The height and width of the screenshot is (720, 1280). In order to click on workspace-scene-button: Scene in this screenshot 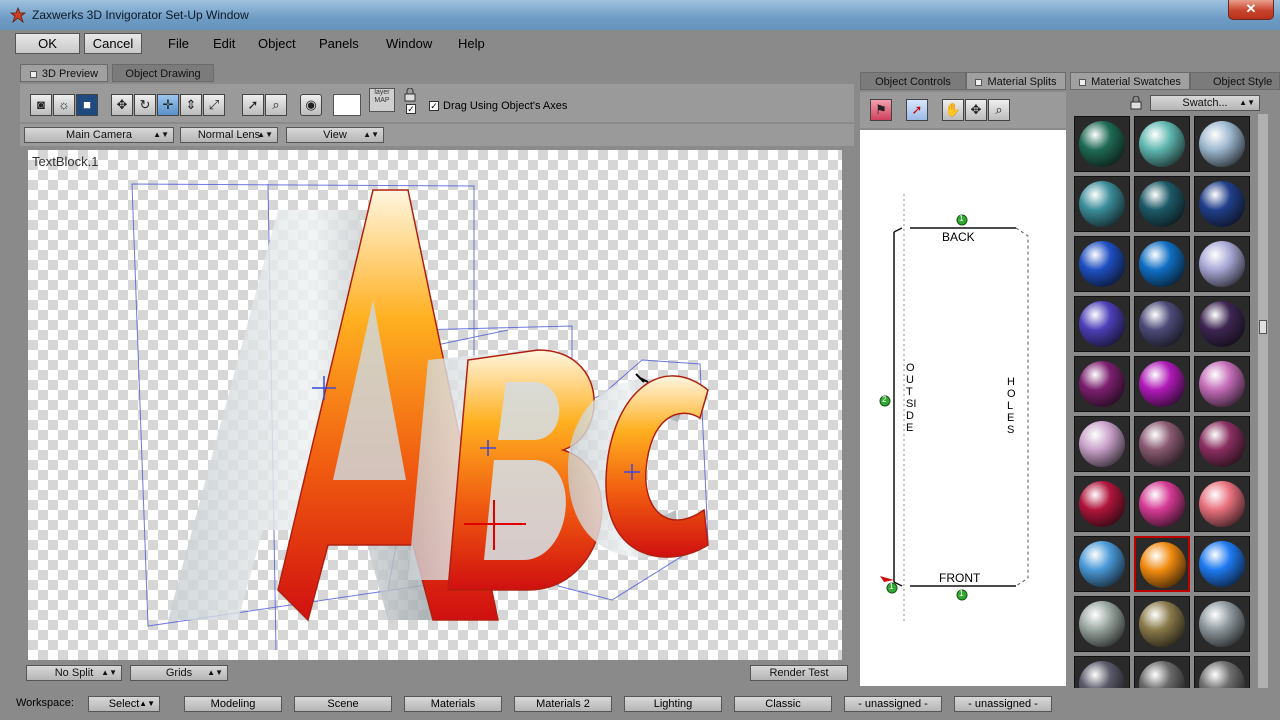, I will do `click(343, 704)`.